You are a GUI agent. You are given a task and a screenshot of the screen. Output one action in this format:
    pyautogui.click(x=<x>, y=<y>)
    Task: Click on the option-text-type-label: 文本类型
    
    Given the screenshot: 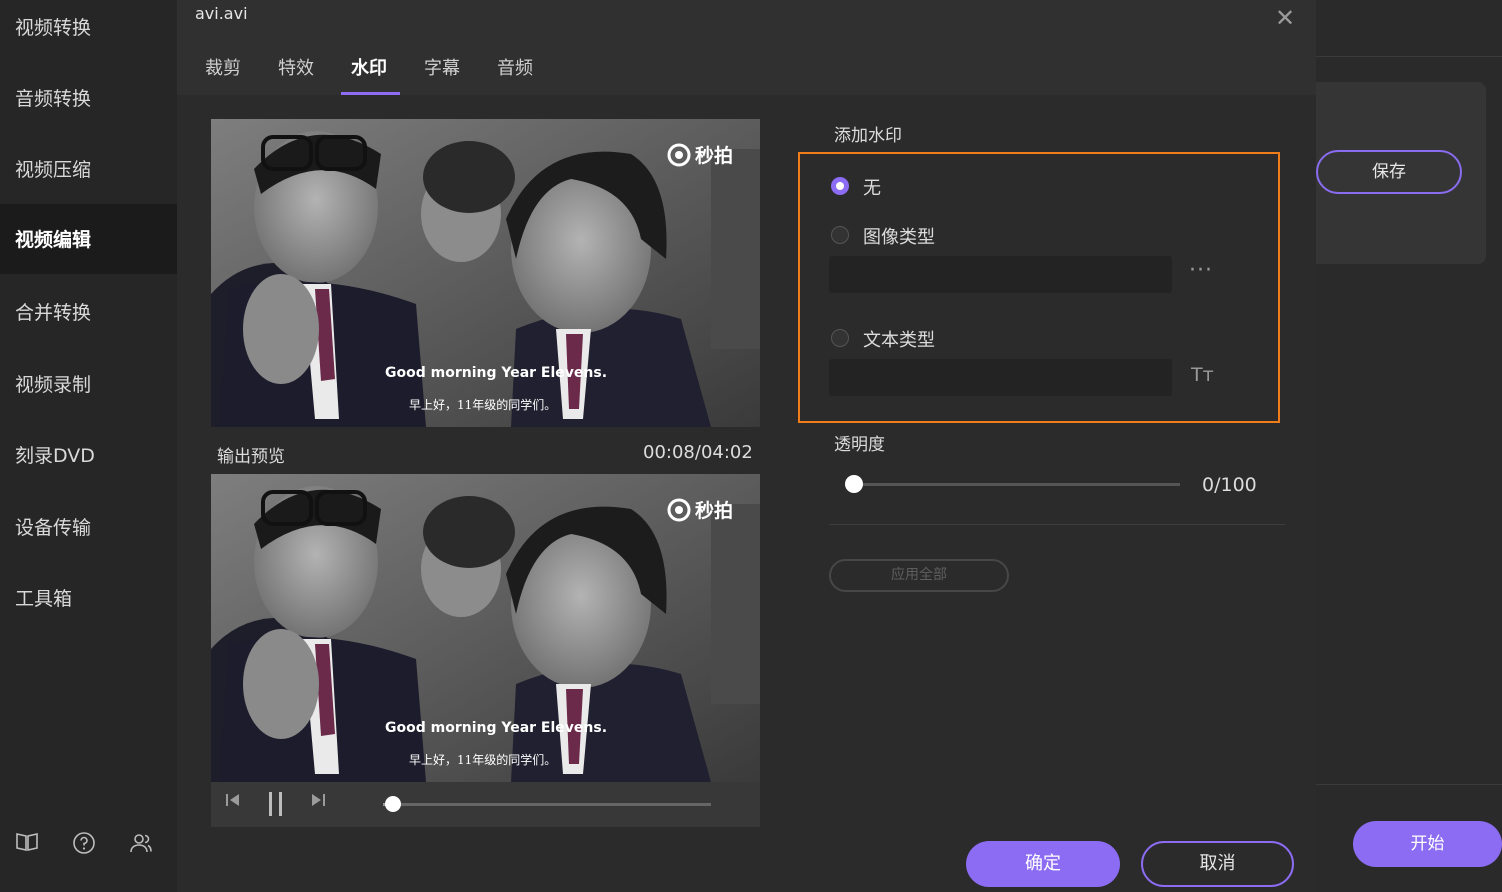 What is the action you would take?
    pyautogui.click(x=899, y=339)
    